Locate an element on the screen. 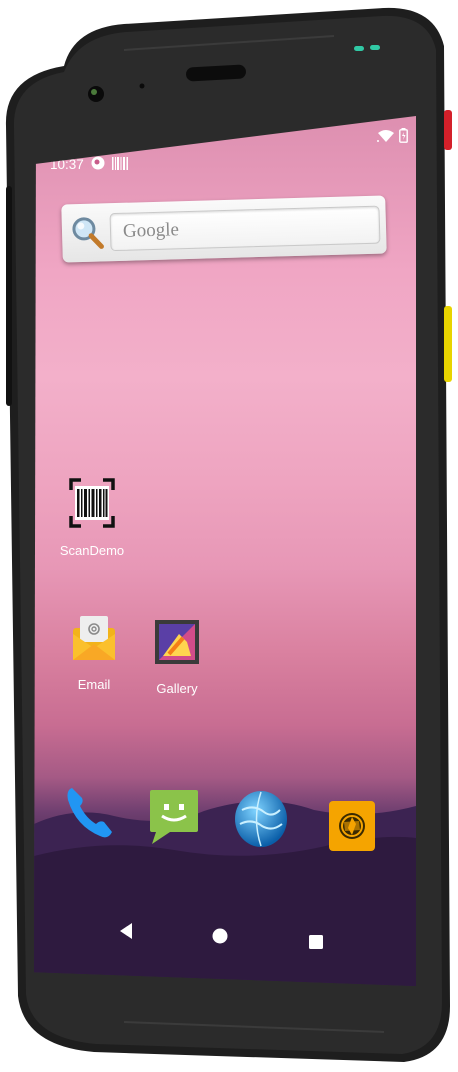  barcode-scanner-icon is located at coordinates (92, 505).